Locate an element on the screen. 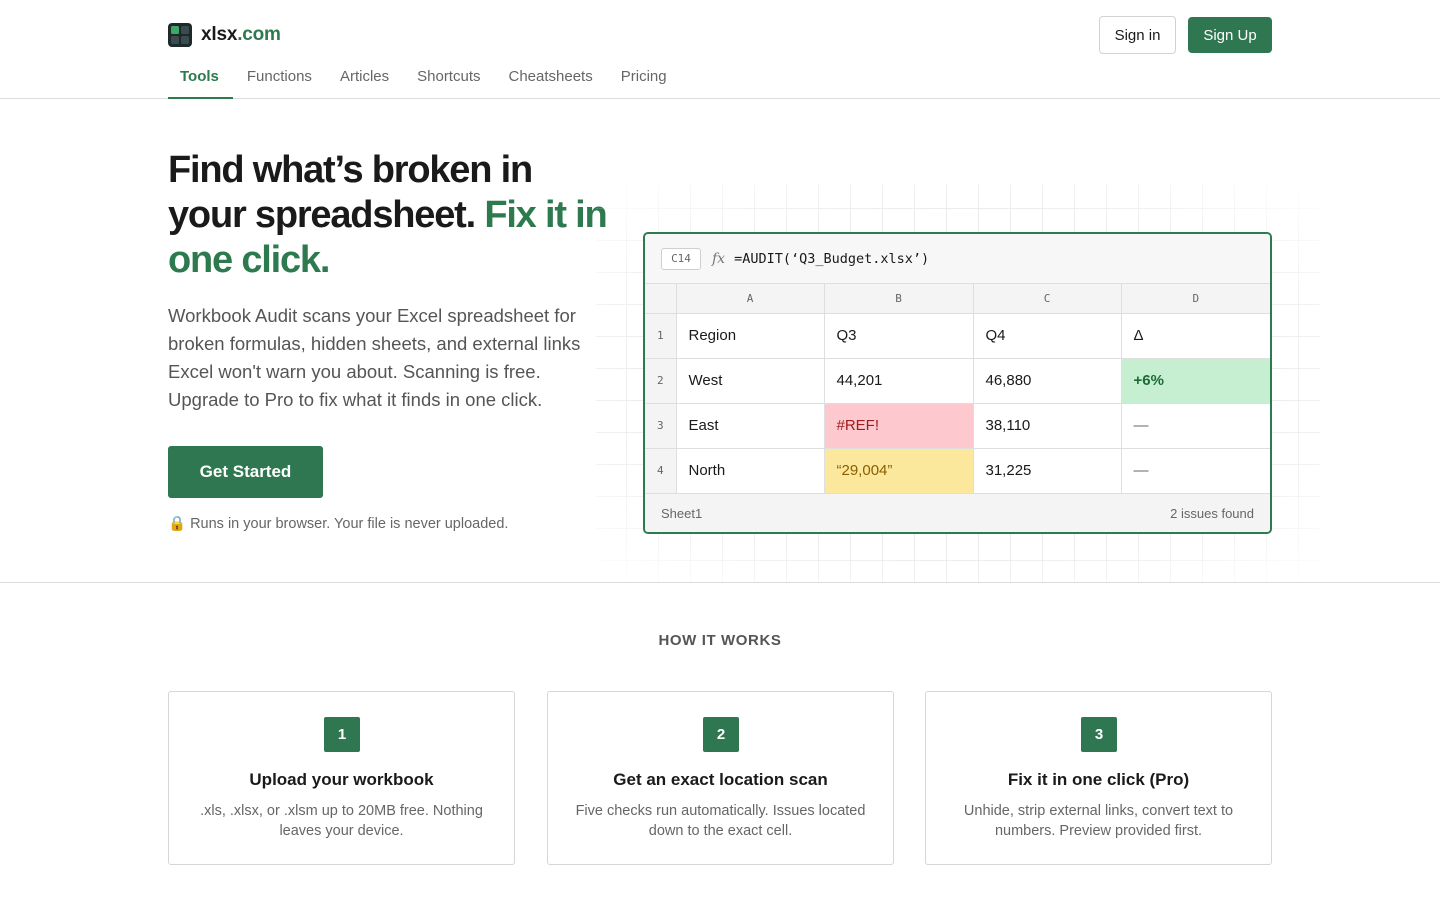 The height and width of the screenshot is (900, 1440). sheet-cell: 31,225 is located at coordinates (1047, 471).